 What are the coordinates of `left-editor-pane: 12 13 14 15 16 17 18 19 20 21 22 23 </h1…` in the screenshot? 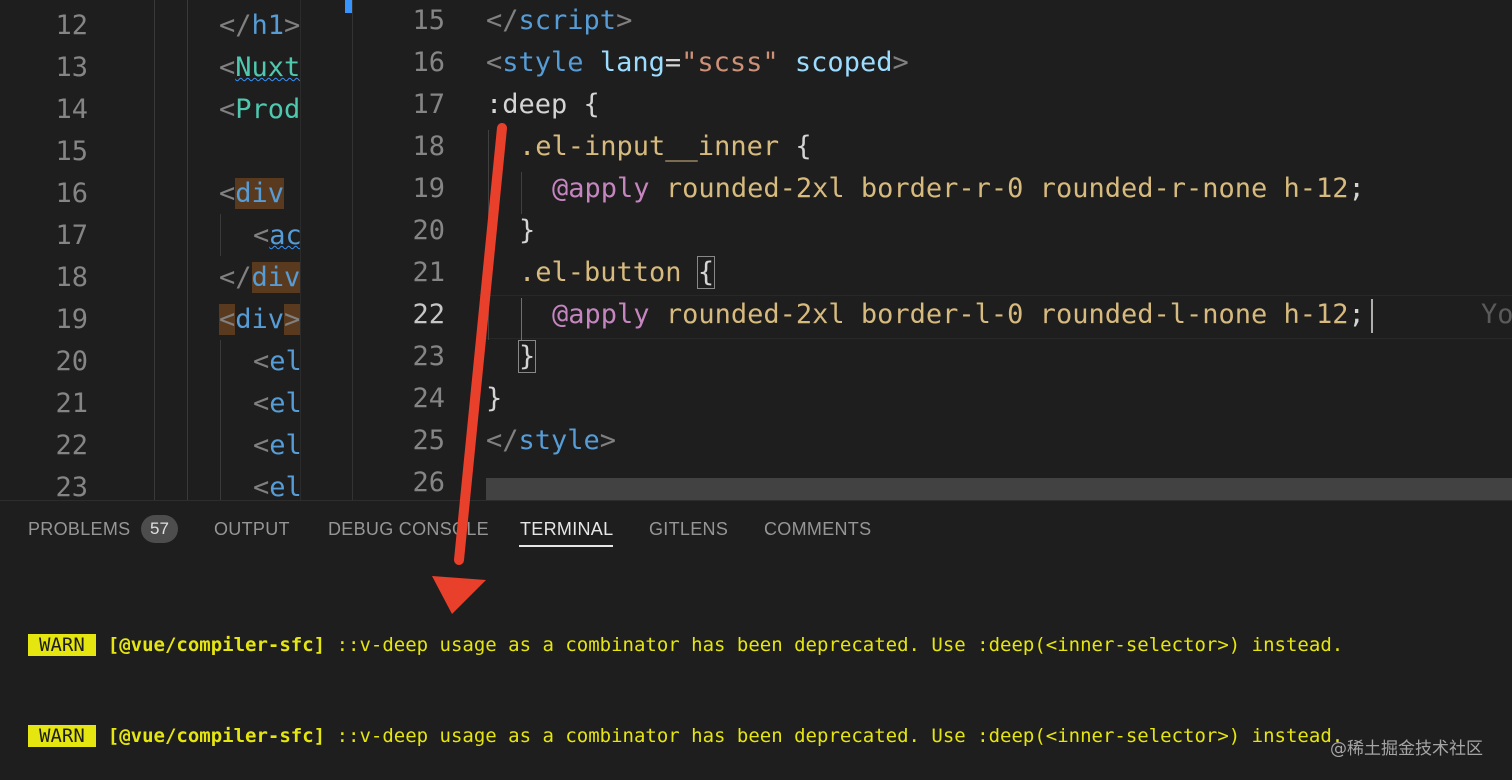 It's located at (150, 250).